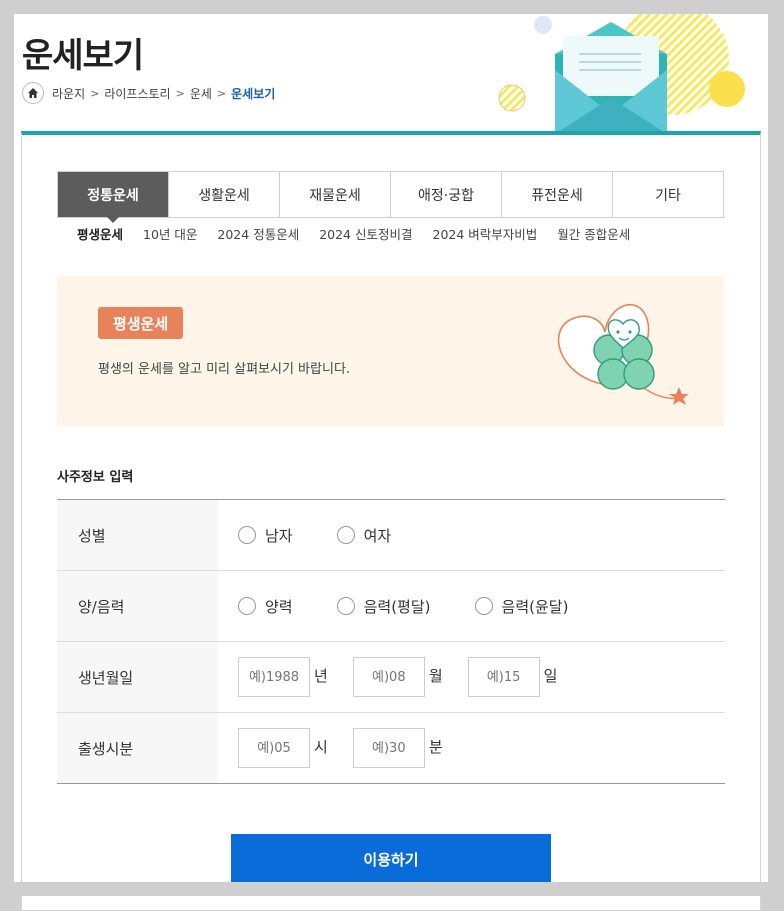  What do you see at coordinates (556, 194) in the screenshot?
I see `tab-fusion: 퓨전운세` at bounding box center [556, 194].